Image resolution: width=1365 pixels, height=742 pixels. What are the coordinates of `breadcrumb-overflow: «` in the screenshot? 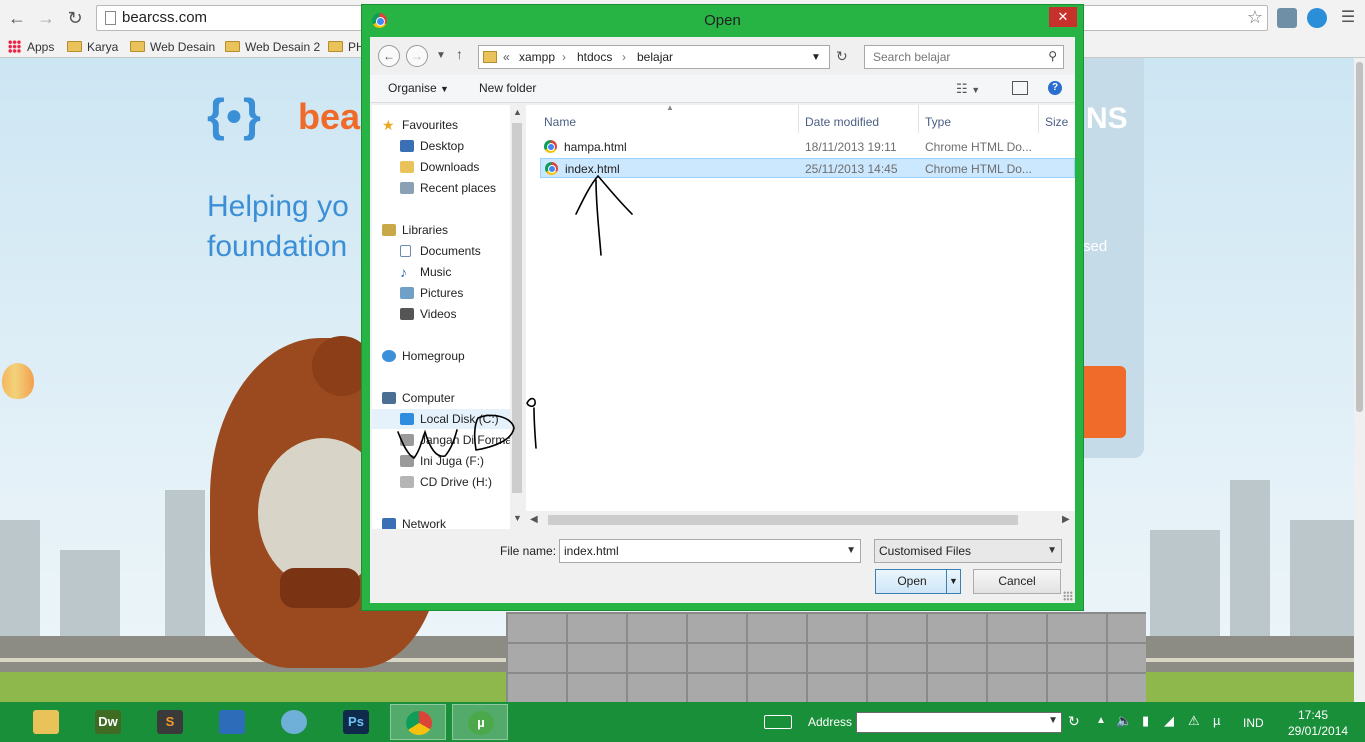 It's located at (506, 57).